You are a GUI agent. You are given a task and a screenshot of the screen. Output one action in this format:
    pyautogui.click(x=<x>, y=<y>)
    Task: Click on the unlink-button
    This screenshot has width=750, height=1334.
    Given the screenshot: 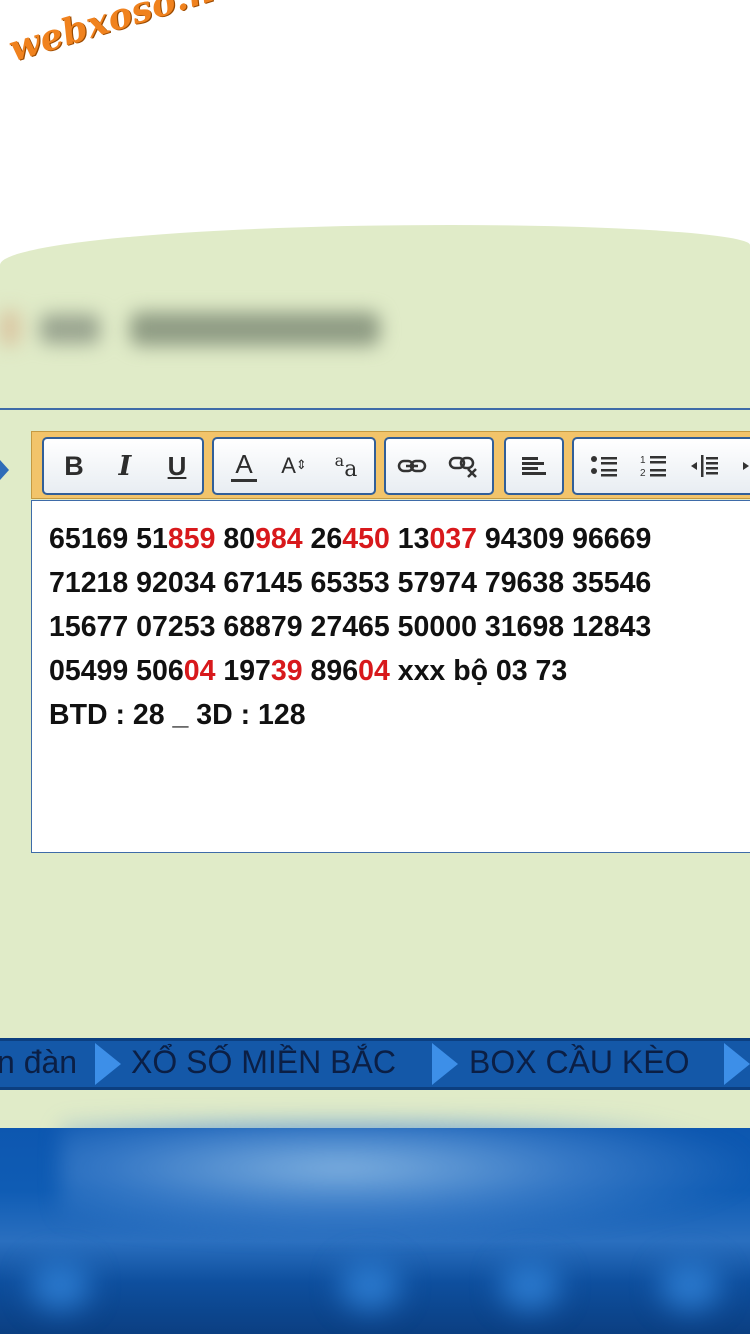 What is the action you would take?
    pyautogui.click(x=464, y=466)
    